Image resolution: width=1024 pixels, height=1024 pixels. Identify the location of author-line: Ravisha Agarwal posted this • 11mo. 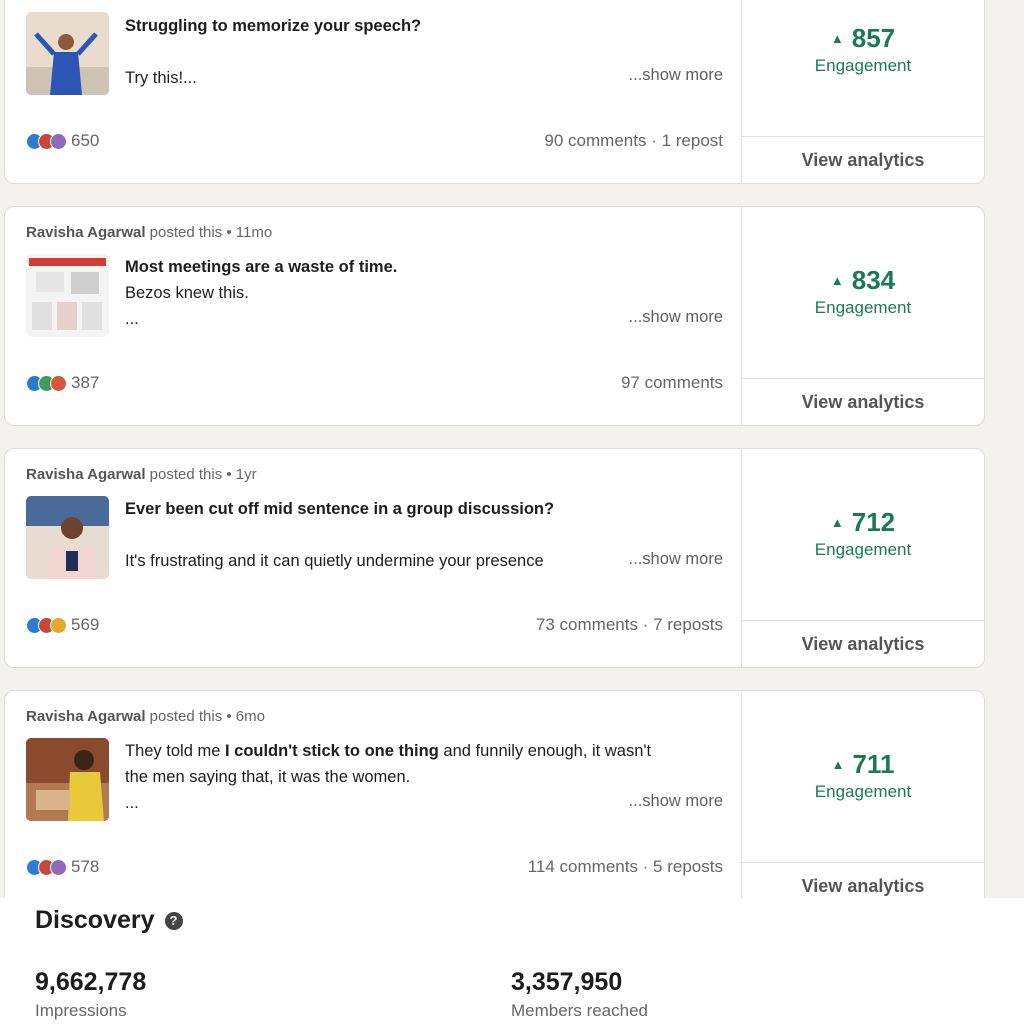
(149, 232).